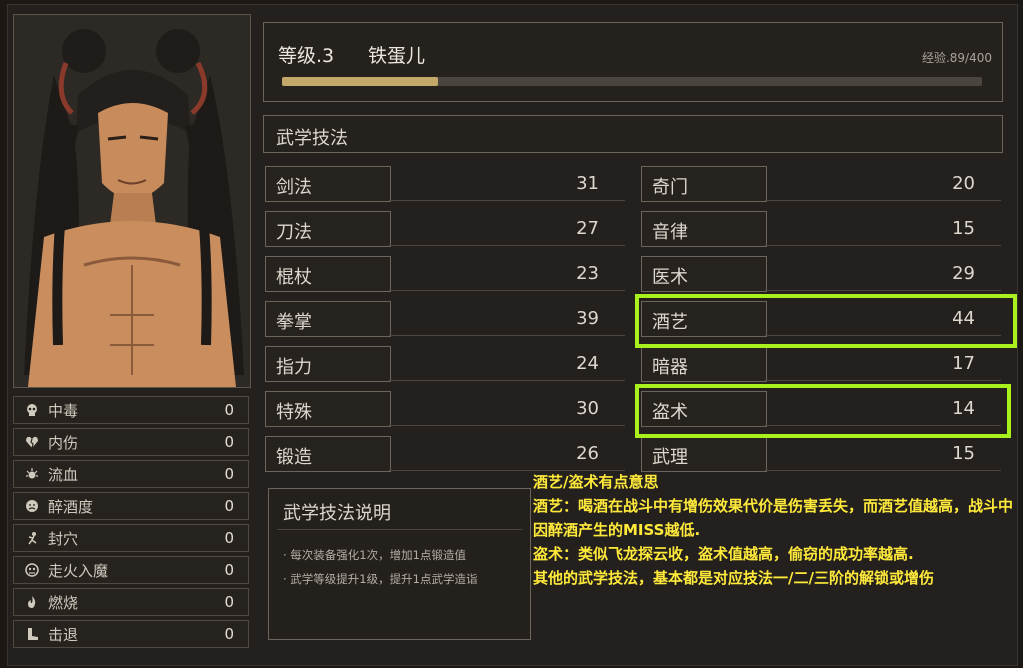 The width and height of the screenshot is (1023, 668). What do you see at coordinates (131, 410) in the screenshot?
I see `status-row-poison: 中毒 0` at bounding box center [131, 410].